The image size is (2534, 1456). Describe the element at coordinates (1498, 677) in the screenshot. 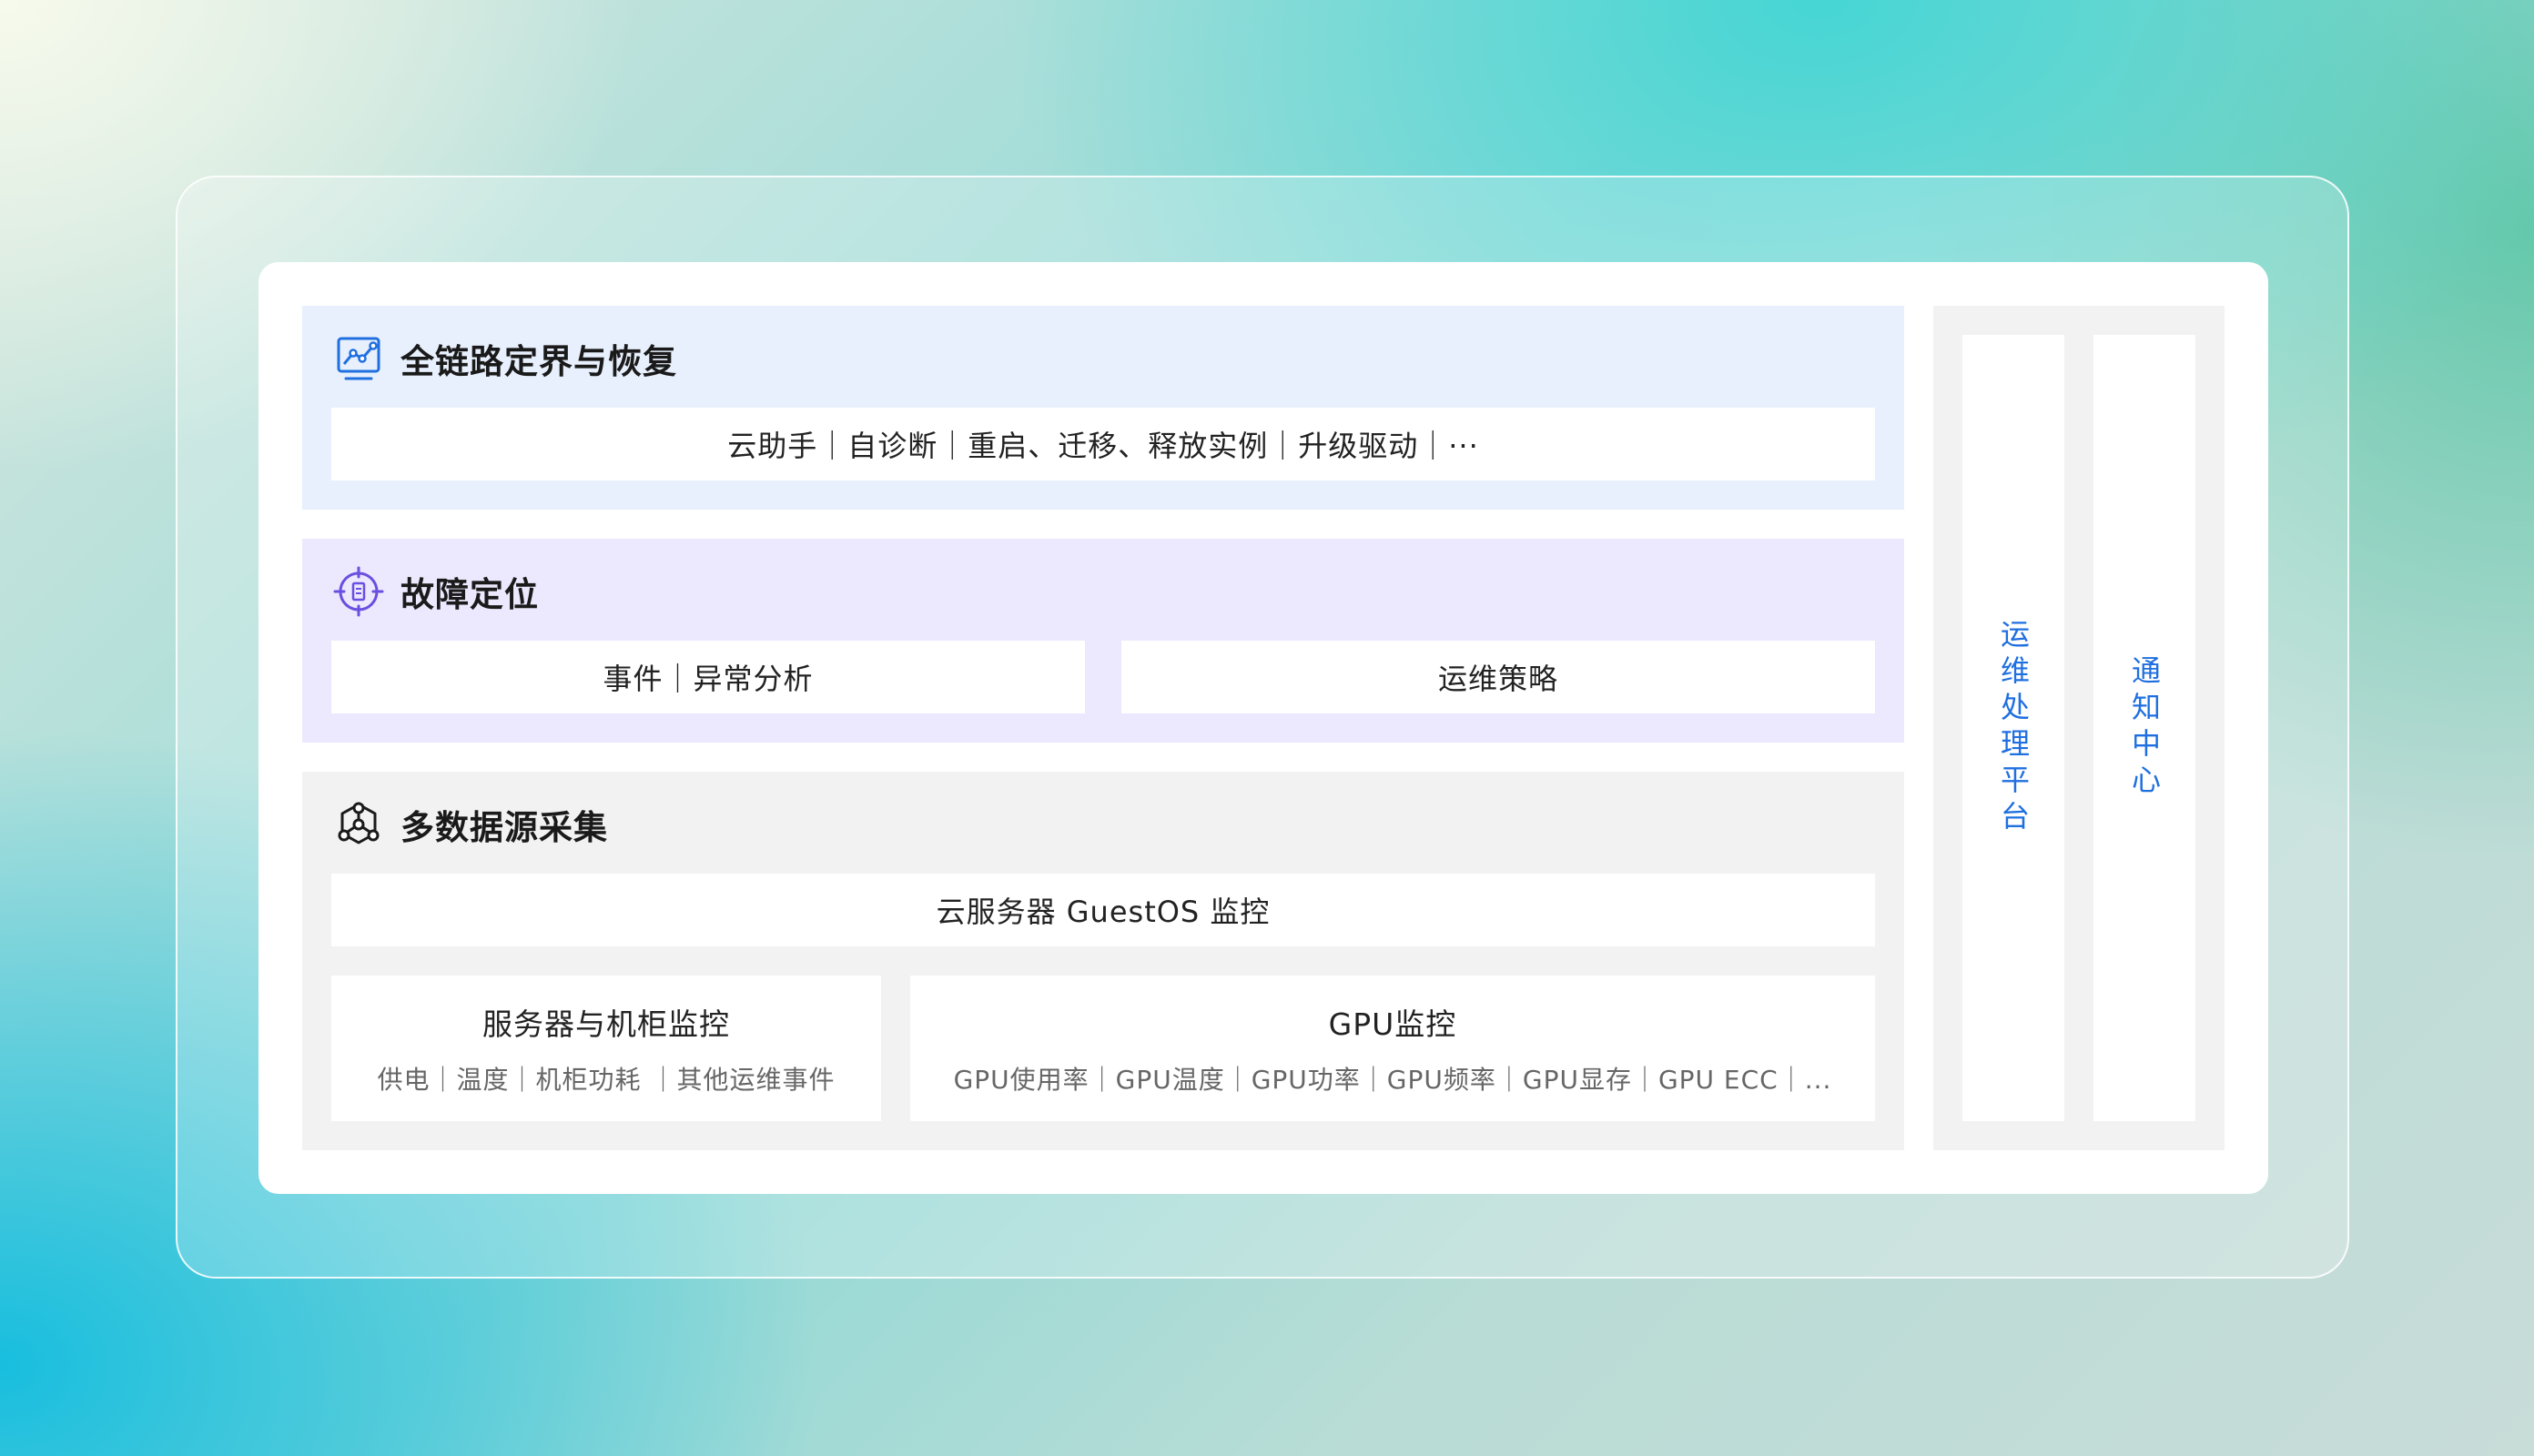

I see `ops-strategy-box: 运维策略` at that location.